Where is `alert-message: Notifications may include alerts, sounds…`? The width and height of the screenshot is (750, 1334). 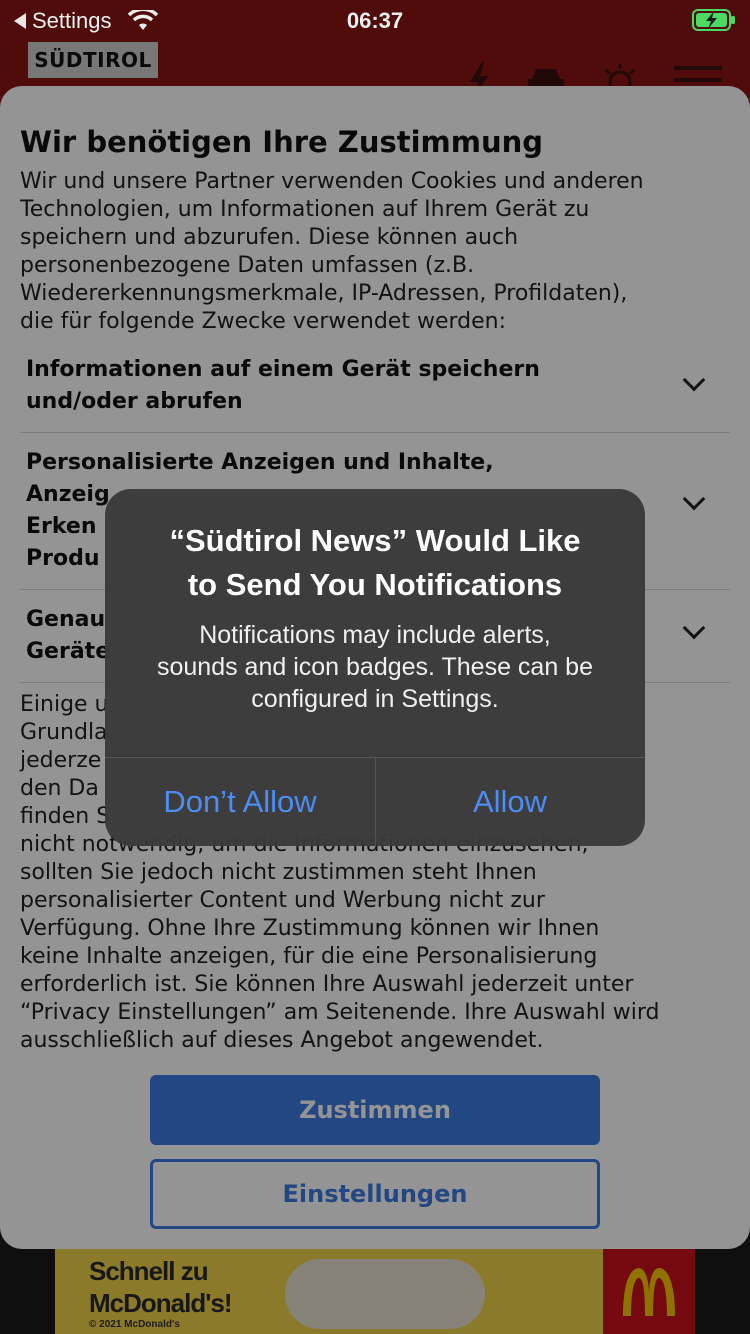 alert-message: Notifications may include alerts, sounds… is located at coordinates (375, 667).